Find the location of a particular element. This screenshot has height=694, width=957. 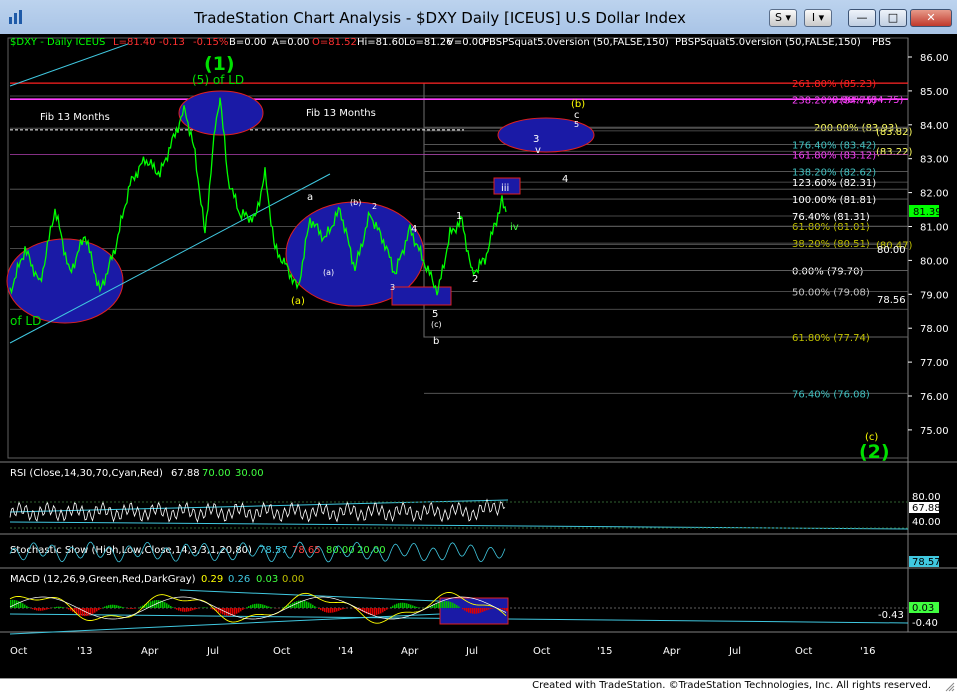

price-axis-tick: 75.00 is located at coordinates (934, 431).